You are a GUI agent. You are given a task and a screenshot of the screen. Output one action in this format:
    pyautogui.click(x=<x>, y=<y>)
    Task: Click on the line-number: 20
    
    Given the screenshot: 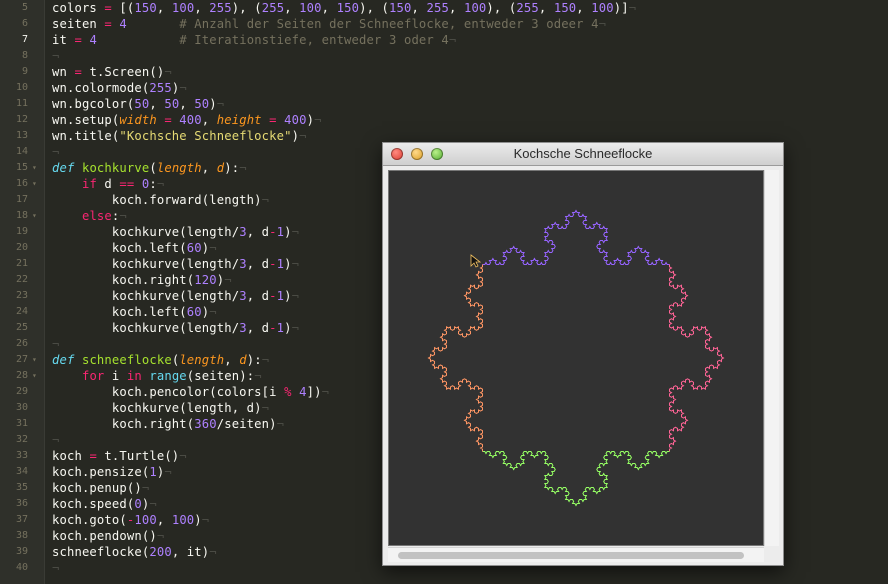 What is the action you would take?
    pyautogui.click(x=21, y=247)
    